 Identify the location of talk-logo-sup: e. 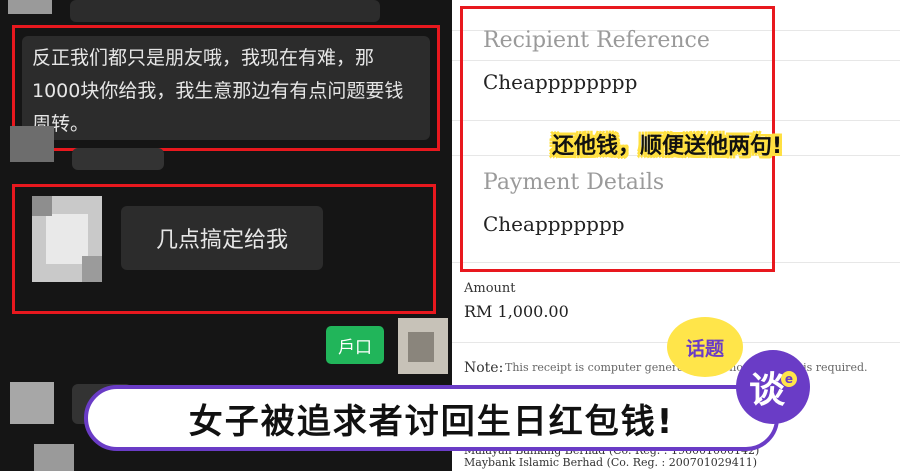
(789, 379).